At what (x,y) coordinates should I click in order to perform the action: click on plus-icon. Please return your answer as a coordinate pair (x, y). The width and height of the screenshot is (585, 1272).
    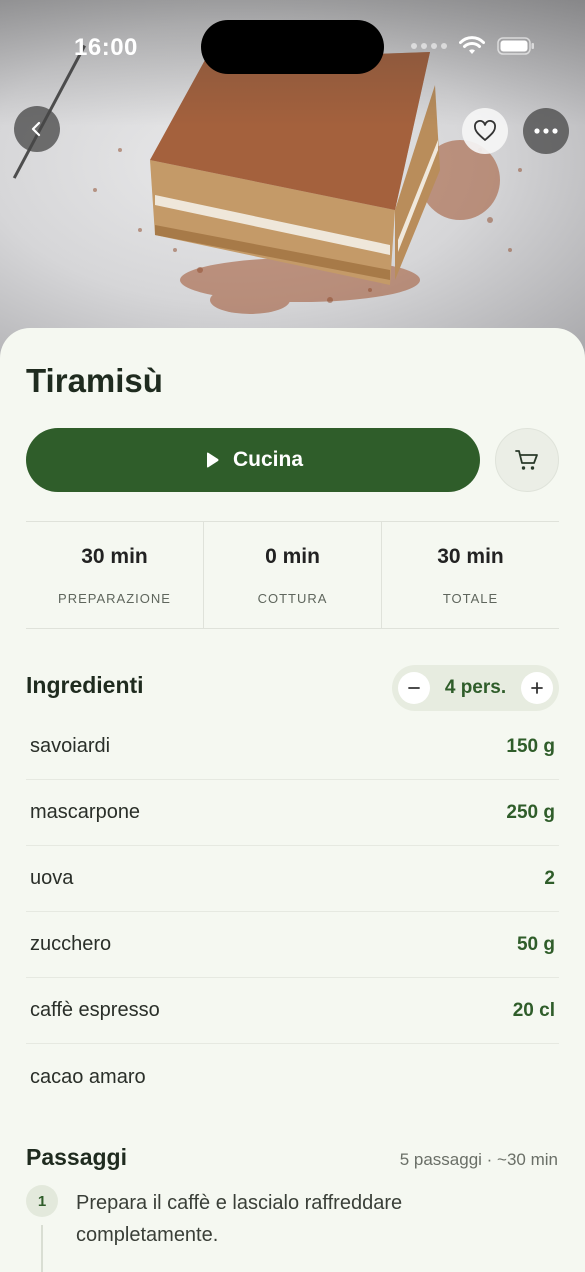
    Looking at the image, I should click on (537, 688).